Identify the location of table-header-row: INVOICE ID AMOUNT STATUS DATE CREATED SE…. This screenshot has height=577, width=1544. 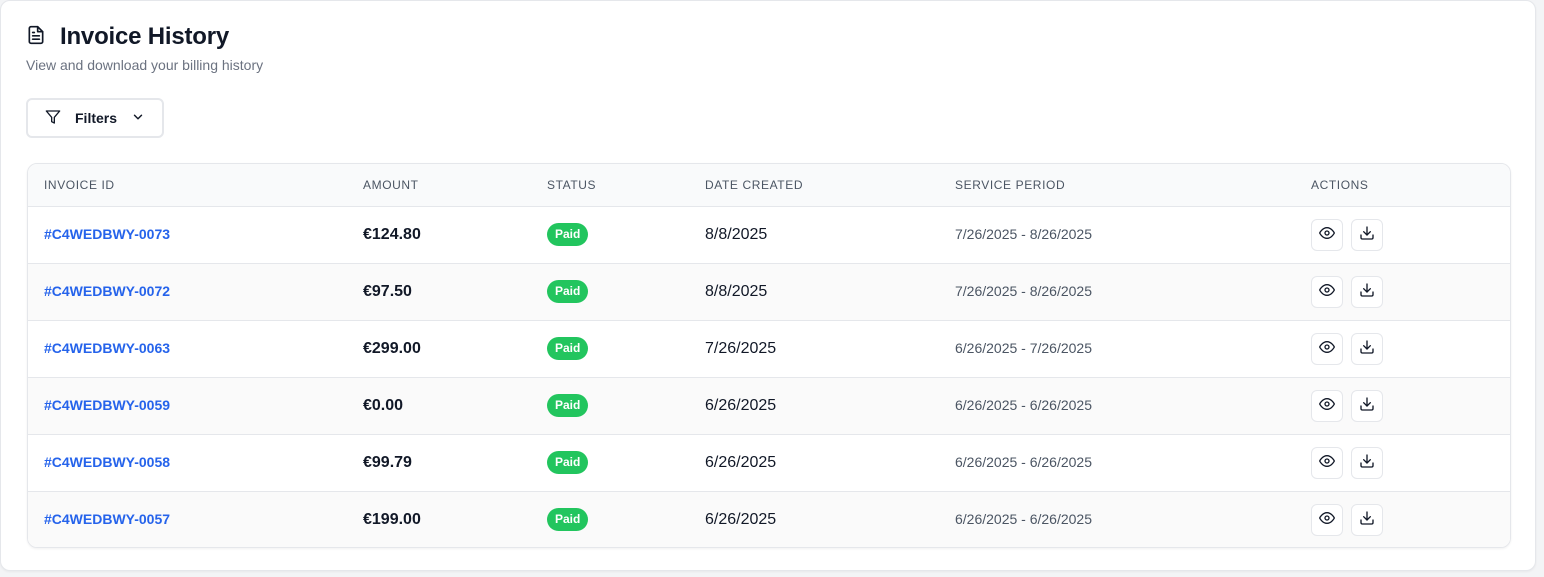
(769, 185).